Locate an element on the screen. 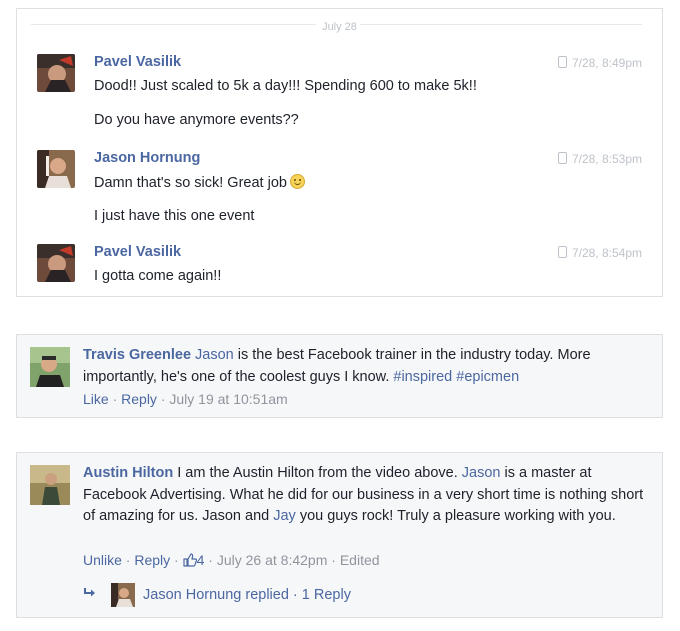 The image size is (680, 631). thumbs-up-icon is located at coordinates (190, 561).